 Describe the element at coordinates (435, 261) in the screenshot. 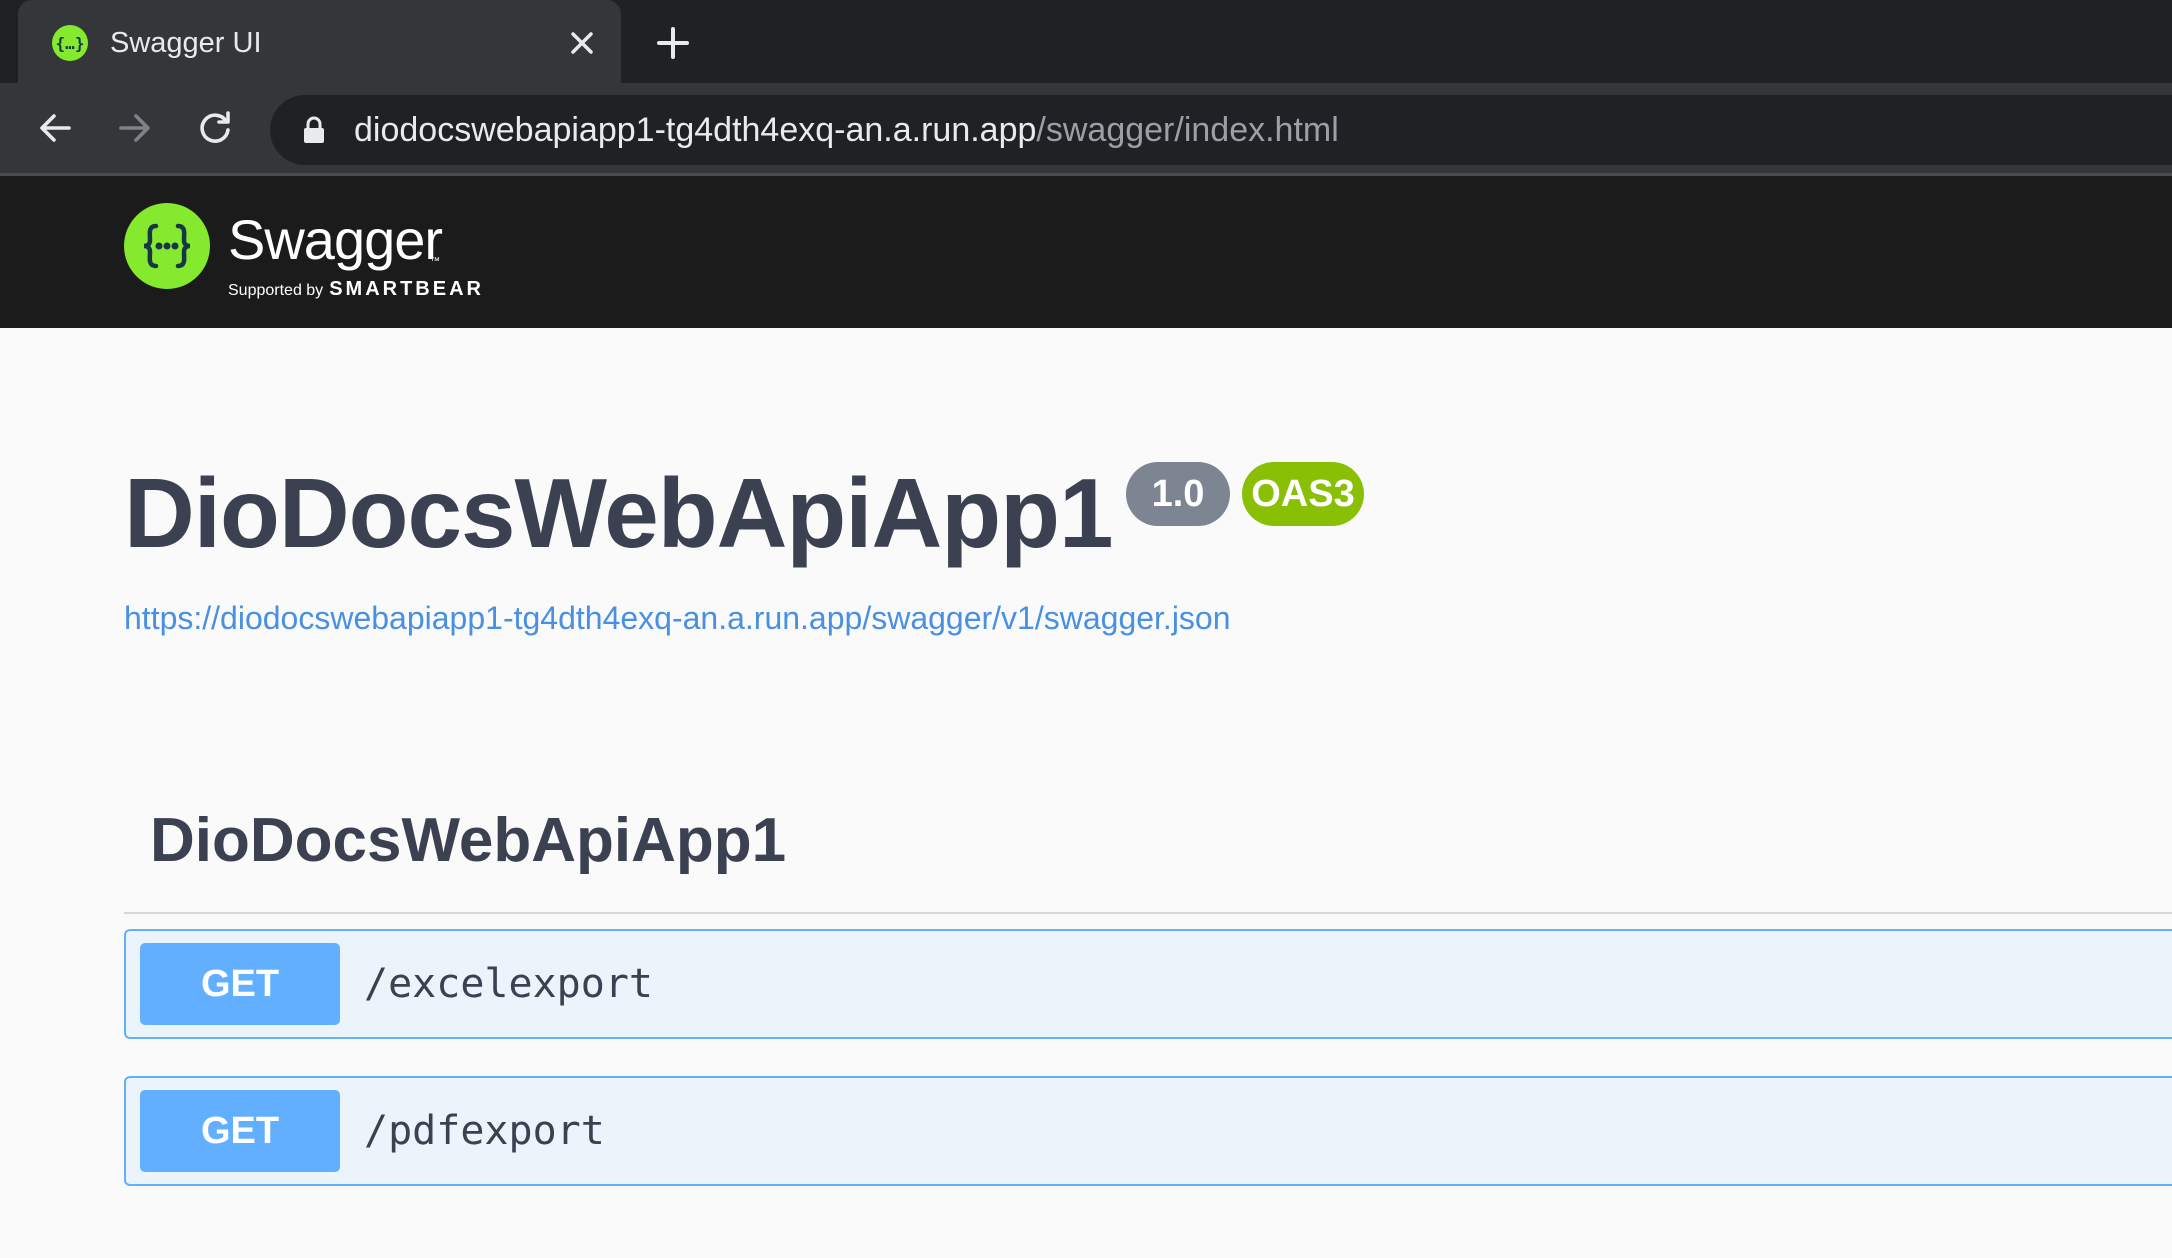

I see `trademark-mark: ™` at that location.